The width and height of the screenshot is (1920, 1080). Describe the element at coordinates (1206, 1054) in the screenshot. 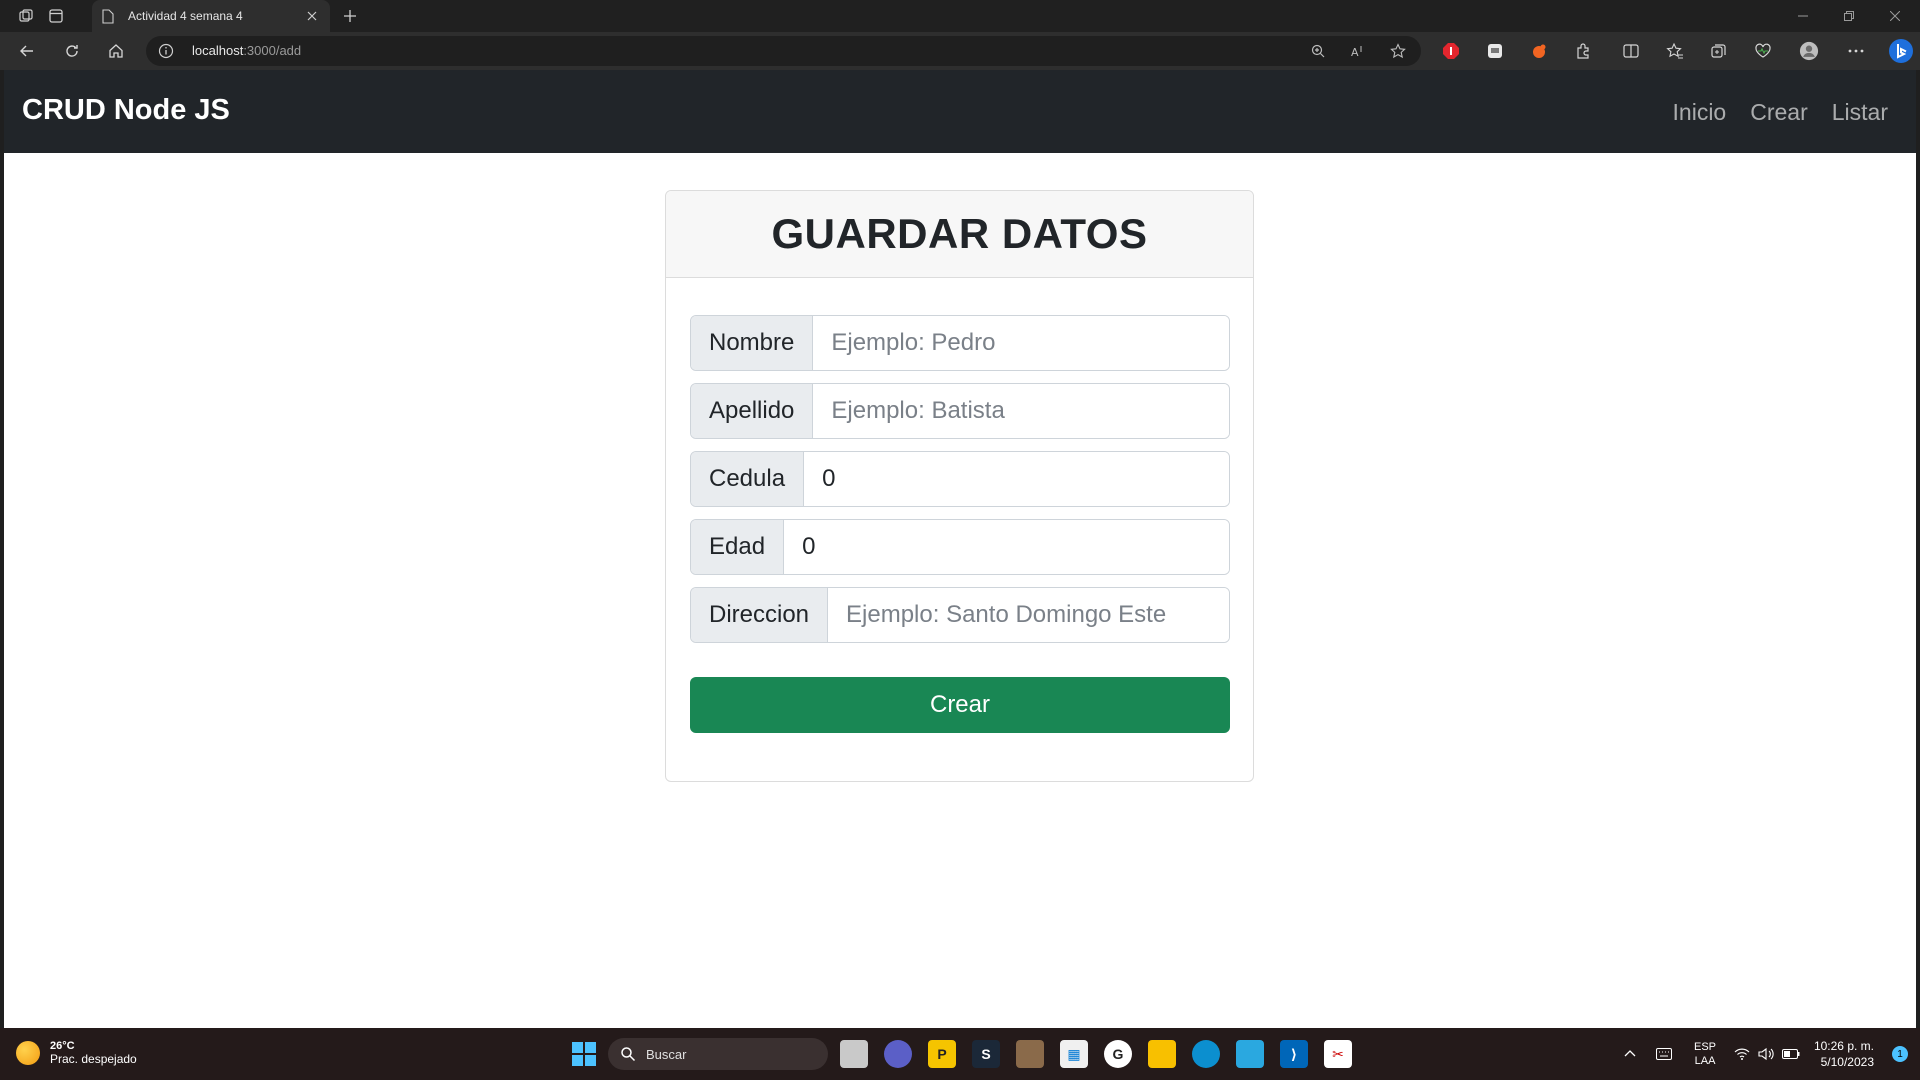

I see `edge-icon` at that location.